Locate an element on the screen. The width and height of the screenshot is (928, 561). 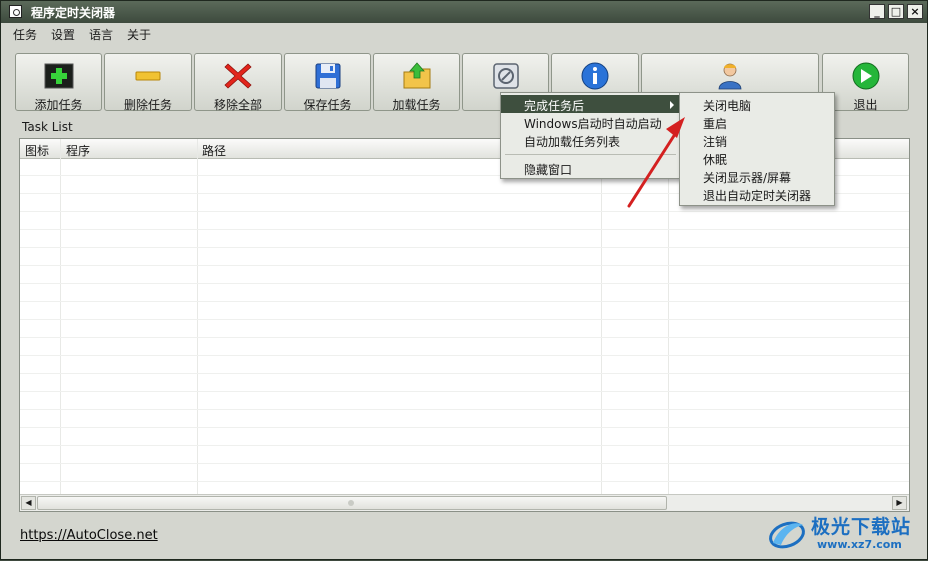
scroll-thumb is located at coordinates (352, 503).